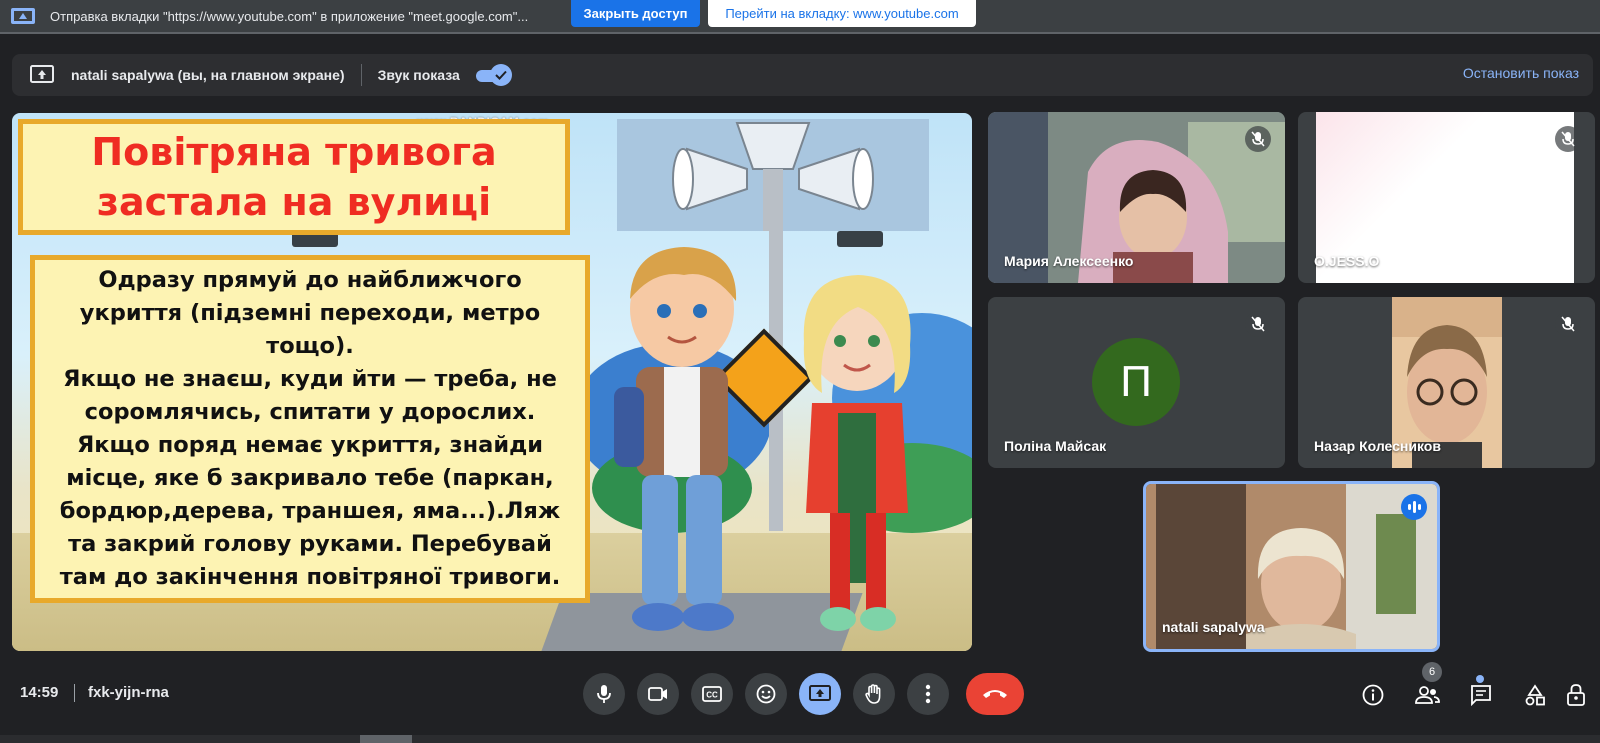 This screenshot has height=743, width=1600. Describe the element at coordinates (842, 13) in the screenshot. I see `switch-to-tab-button: Перейти на вкладку: www.youtube.com` at that location.